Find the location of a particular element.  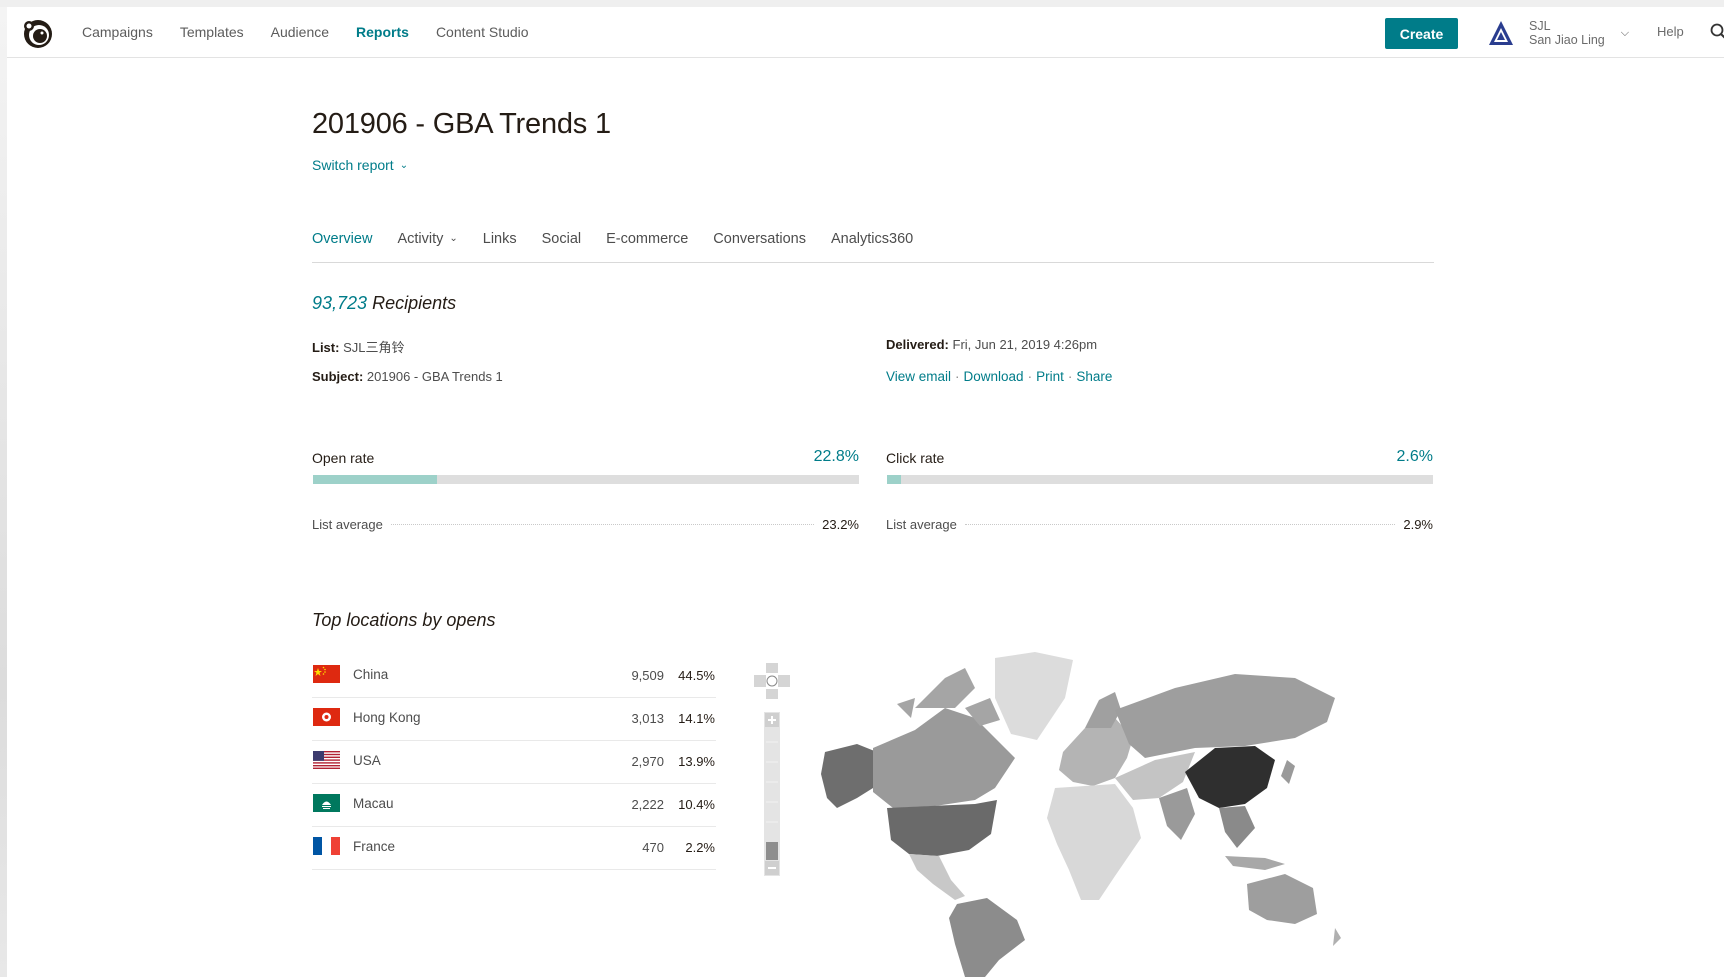

map-region-australia is located at coordinates (1282, 899).